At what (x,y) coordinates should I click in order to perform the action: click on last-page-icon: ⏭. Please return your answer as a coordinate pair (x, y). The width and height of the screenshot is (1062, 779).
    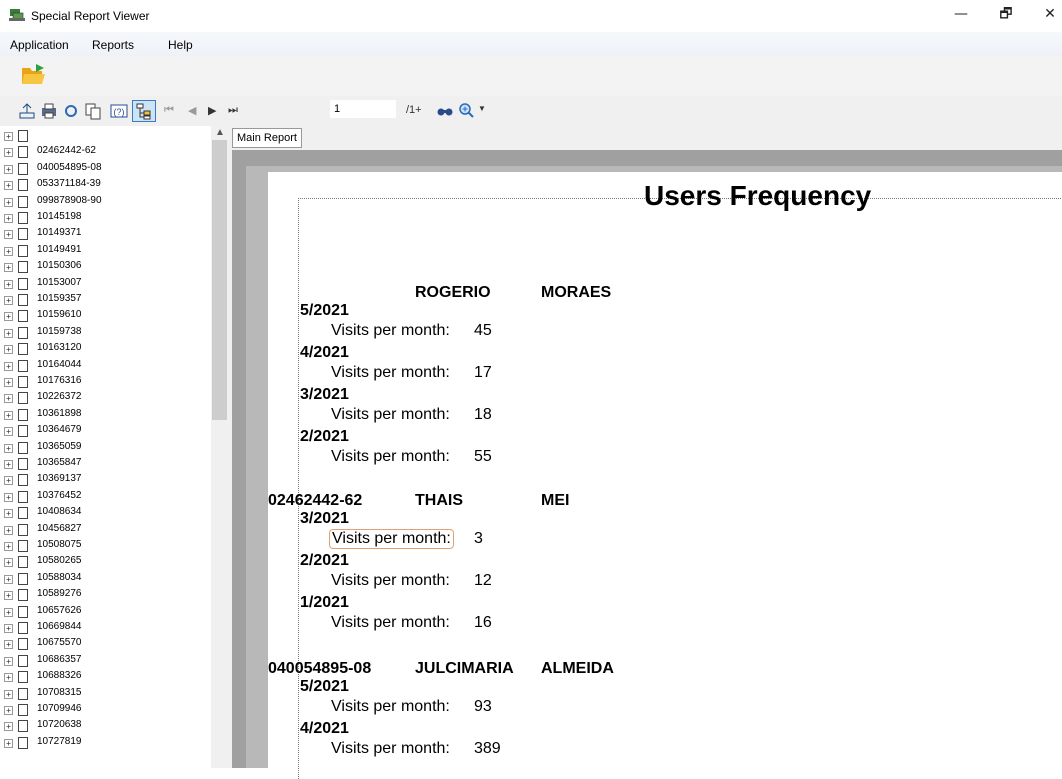
    Looking at the image, I should click on (233, 110).